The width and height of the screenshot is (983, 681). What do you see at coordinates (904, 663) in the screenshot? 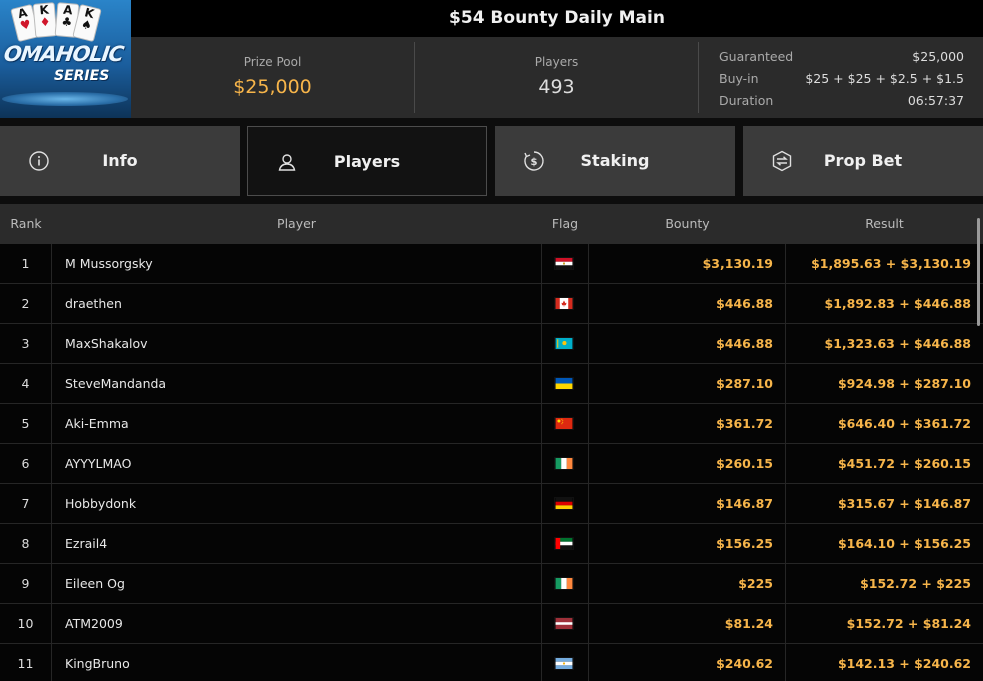
I see `result-cell: $142.13 + $240.62` at bounding box center [904, 663].